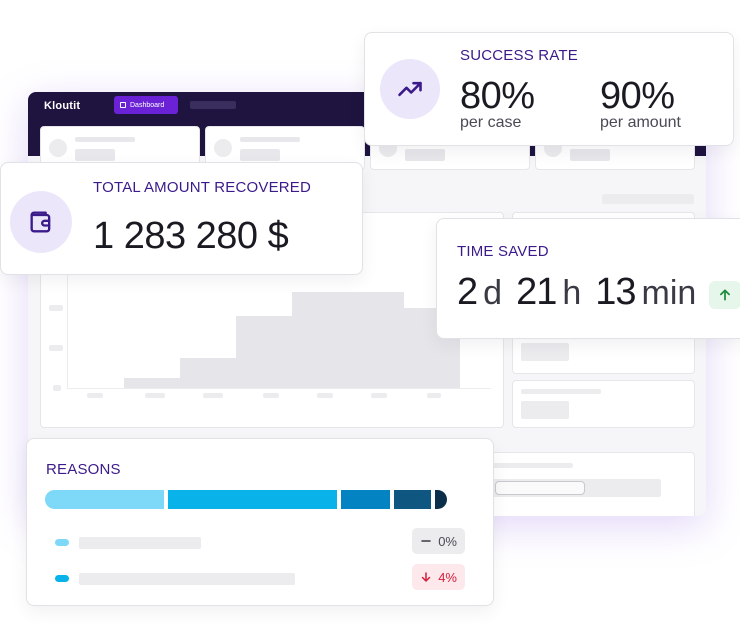  Describe the element at coordinates (603, 404) in the screenshot. I see `side-panel` at that location.